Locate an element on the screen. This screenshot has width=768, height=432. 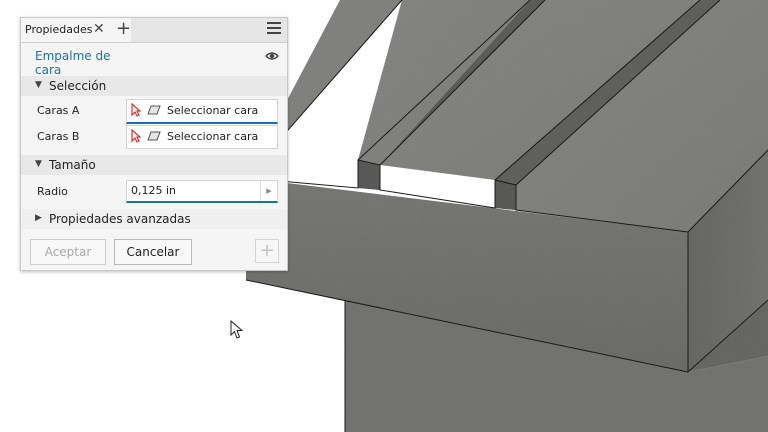
mouse-cursor-icon is located at coordinates (237, 329).